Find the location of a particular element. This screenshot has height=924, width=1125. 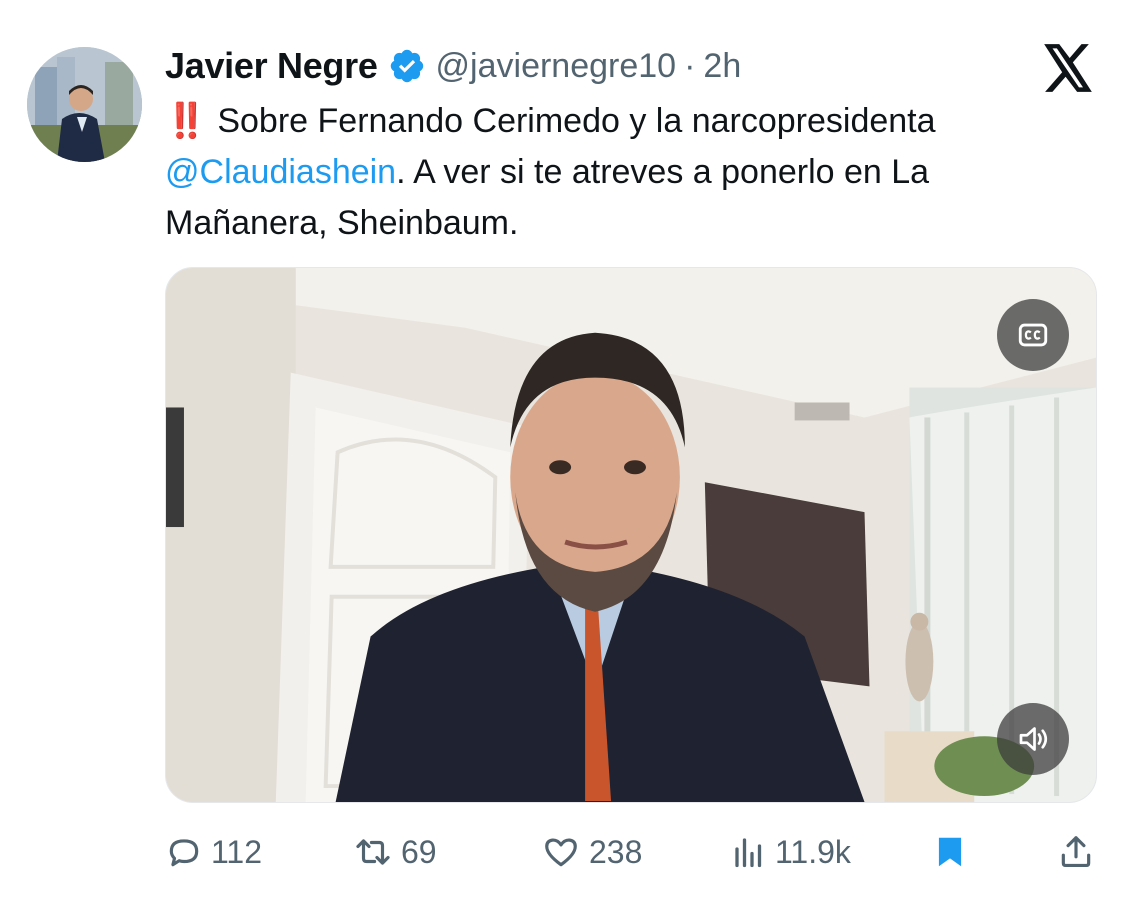

captions-button is located at coordinates (1033, 335).